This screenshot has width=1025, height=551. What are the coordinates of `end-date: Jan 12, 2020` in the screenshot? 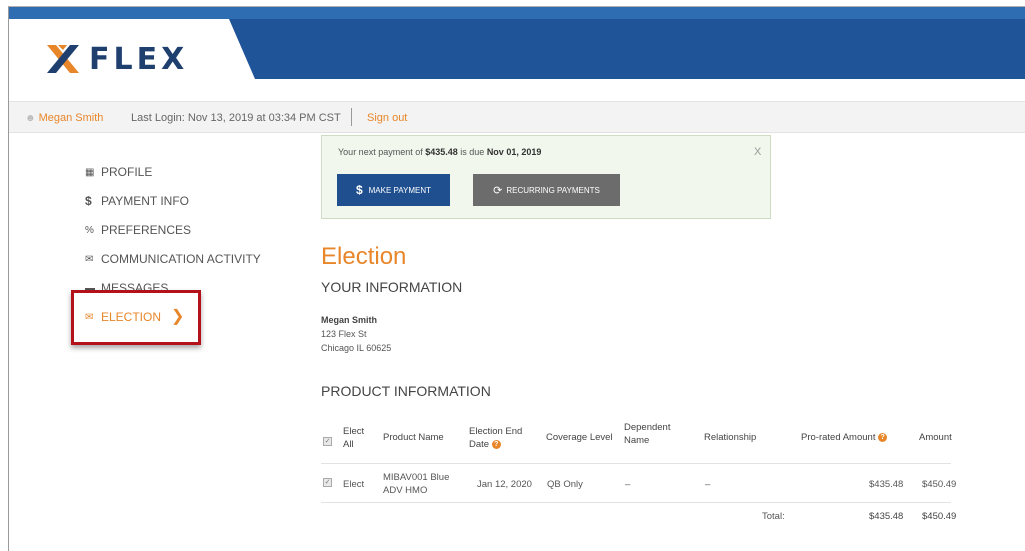 It's located at (504, 484).